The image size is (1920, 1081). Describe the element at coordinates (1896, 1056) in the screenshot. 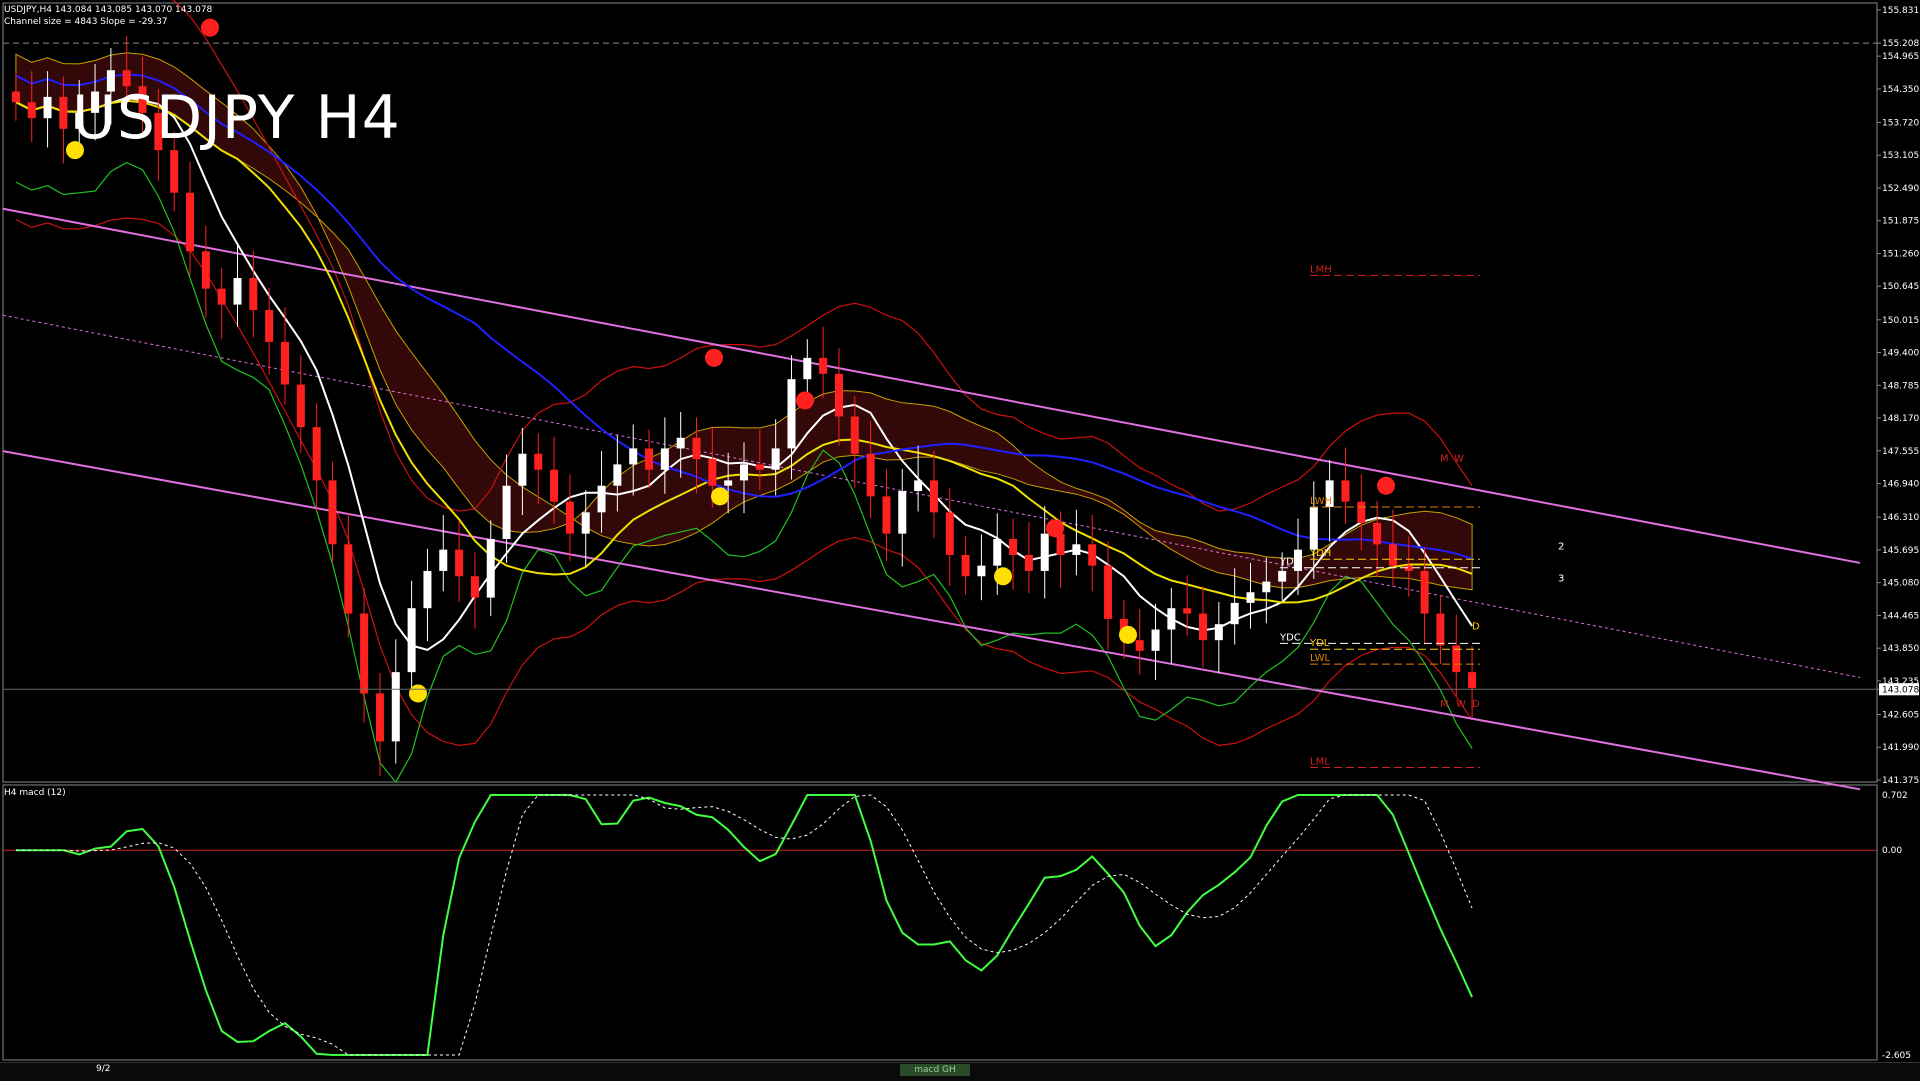

I see `macd-tick-label: -2.605` at that location.